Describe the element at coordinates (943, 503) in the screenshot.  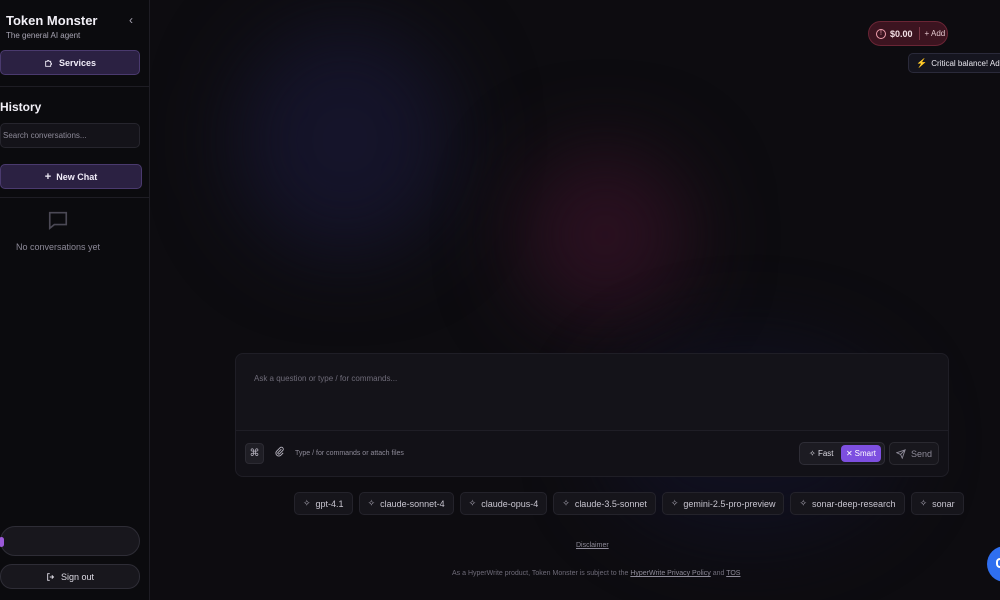
I see `model-name: sonar` at that location.